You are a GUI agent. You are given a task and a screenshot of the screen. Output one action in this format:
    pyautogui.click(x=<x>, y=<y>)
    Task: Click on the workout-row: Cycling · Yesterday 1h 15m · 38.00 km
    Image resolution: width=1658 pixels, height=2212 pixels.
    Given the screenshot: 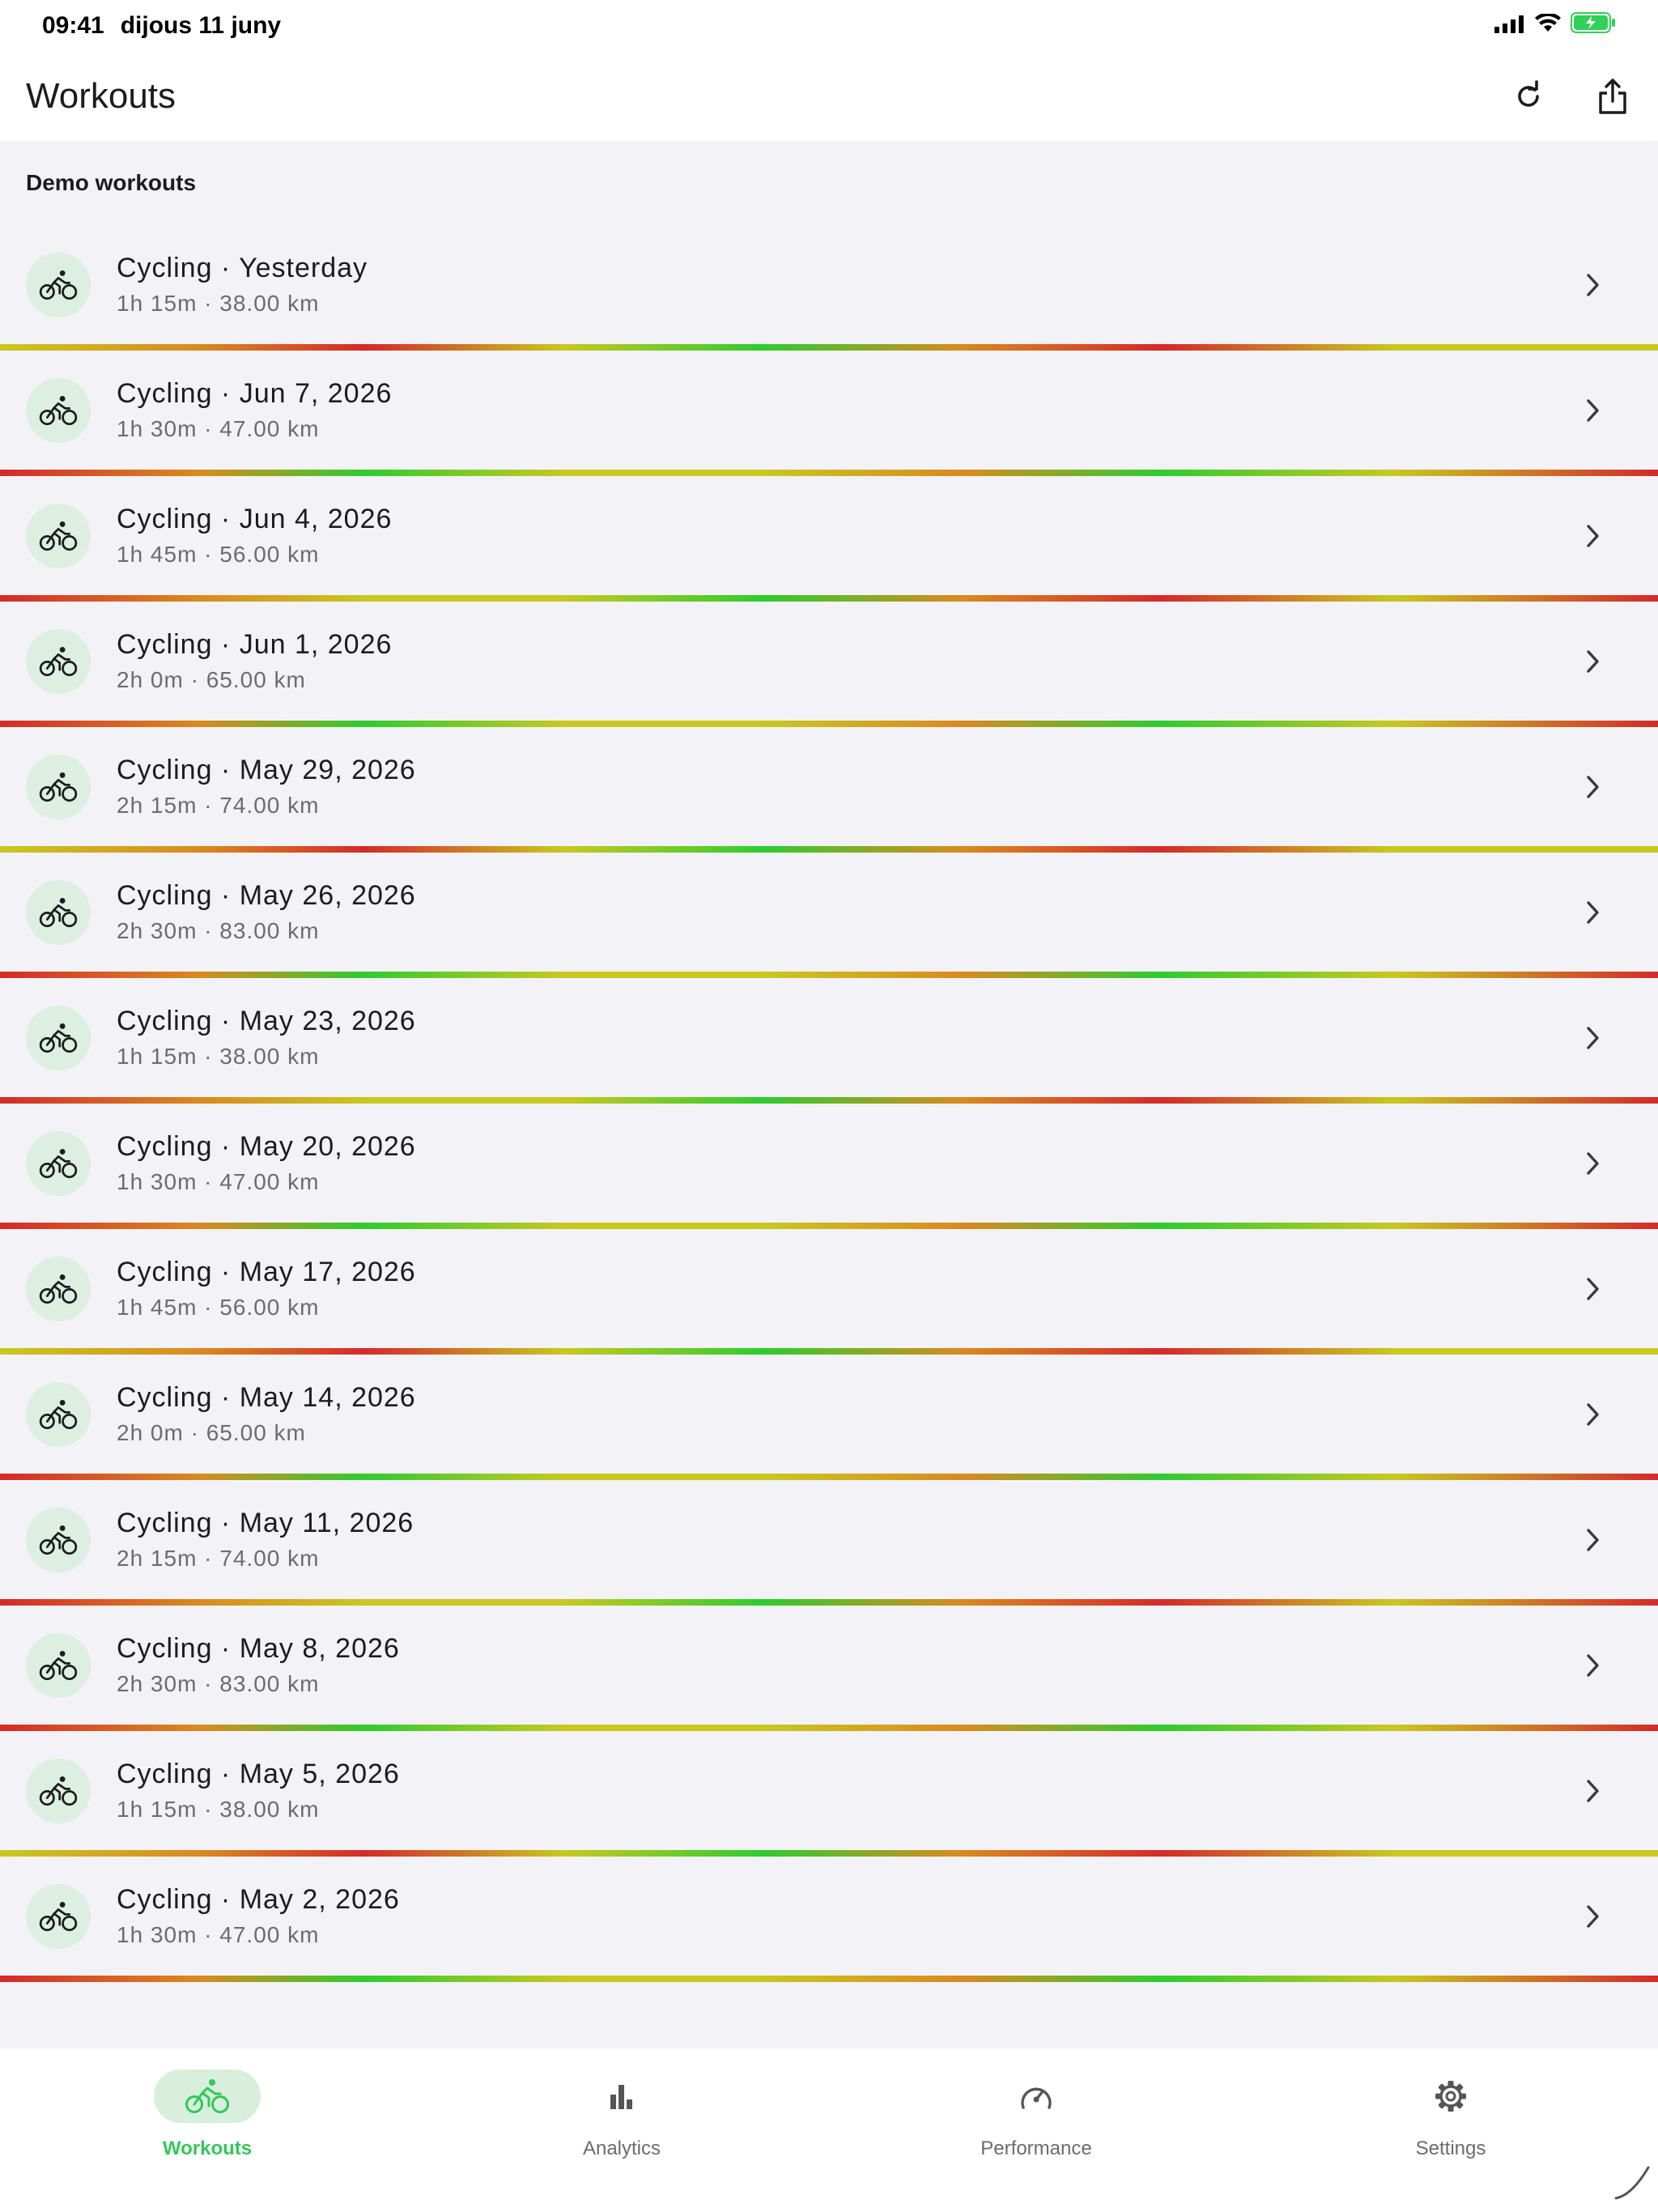 What is the action you would take?
    pyautogui.click(x=829, y=288)
    